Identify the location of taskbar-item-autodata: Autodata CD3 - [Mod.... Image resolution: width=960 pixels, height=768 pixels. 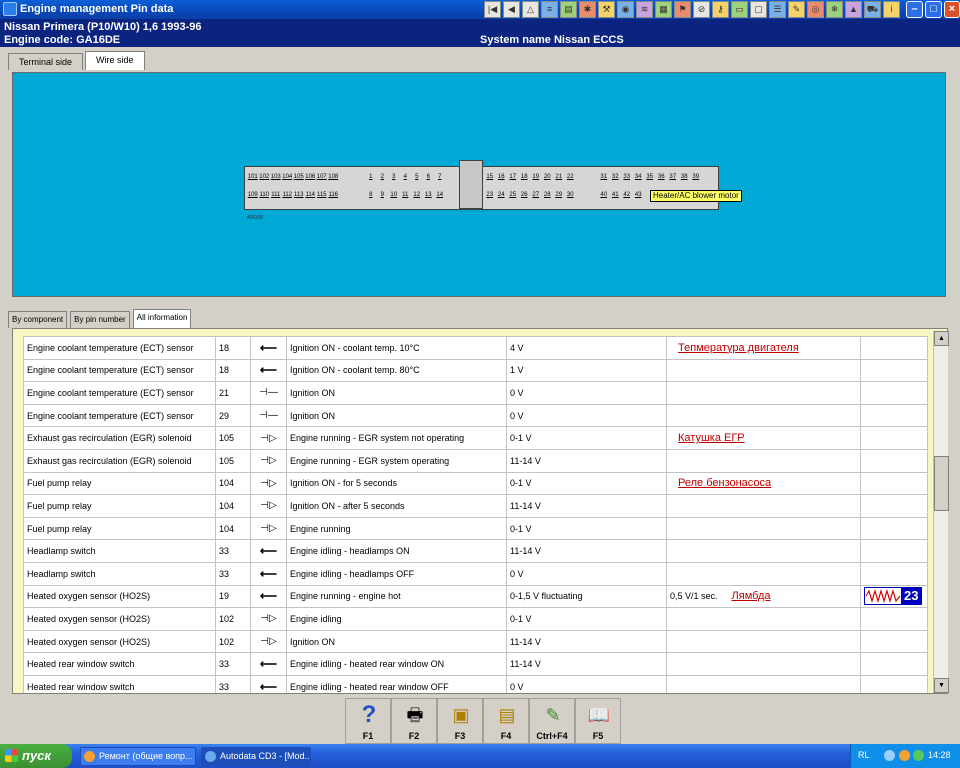
(256, 756).